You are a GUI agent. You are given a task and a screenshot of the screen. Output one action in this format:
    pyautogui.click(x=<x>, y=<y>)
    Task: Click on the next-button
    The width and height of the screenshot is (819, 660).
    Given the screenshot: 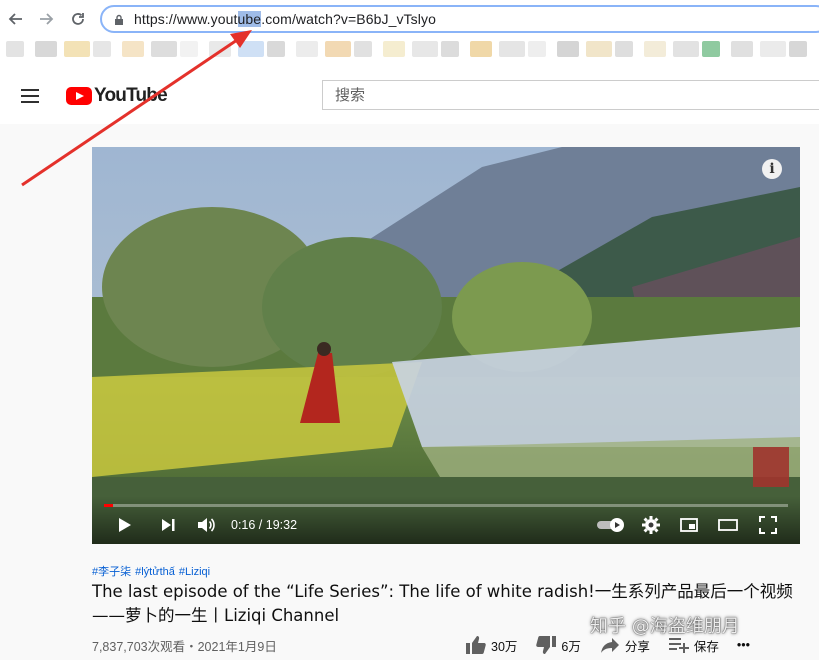 What is the action you would take?
    pyautogui.click(x=168, y=525)
    